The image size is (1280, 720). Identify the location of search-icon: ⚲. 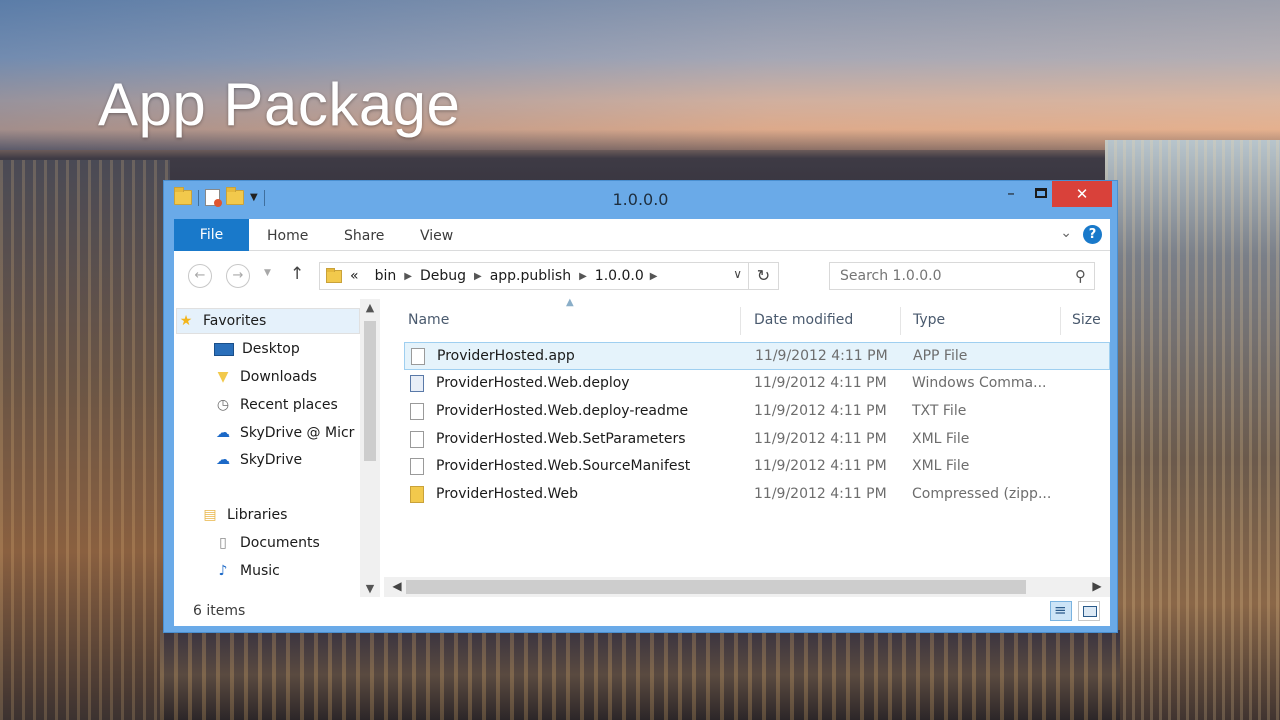
(1080, 276).